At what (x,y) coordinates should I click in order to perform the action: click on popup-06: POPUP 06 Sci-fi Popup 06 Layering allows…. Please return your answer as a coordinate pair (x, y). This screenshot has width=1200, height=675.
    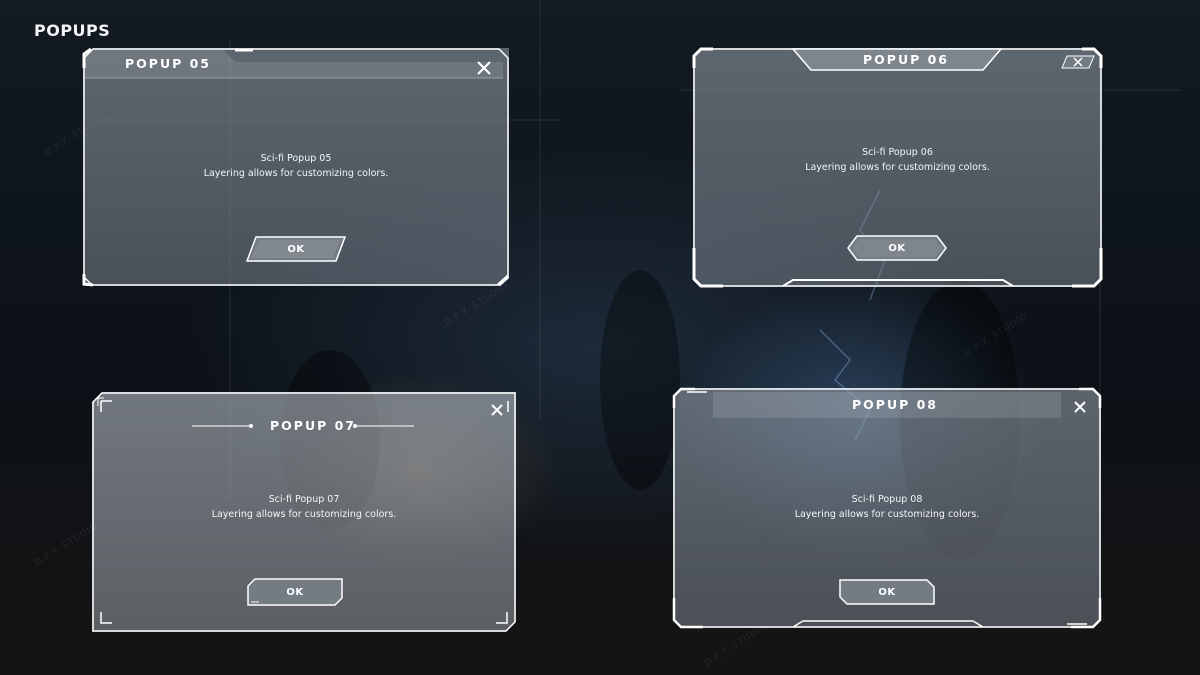
    Looking at the image, I should click on (897, 167).